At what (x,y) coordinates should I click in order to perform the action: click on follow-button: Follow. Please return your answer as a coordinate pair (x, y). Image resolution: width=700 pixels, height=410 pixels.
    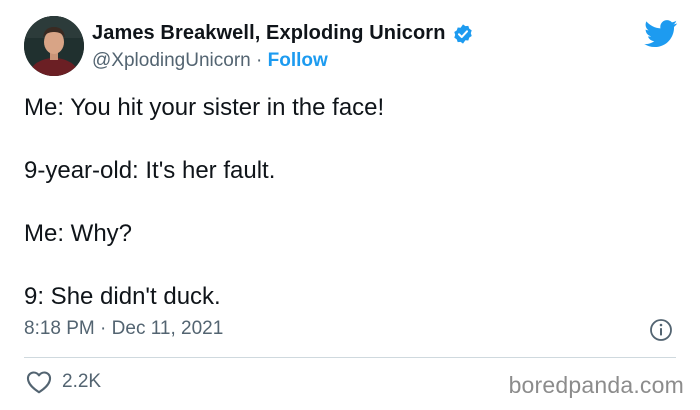
    Looking at the image, I should click on (298, 60).